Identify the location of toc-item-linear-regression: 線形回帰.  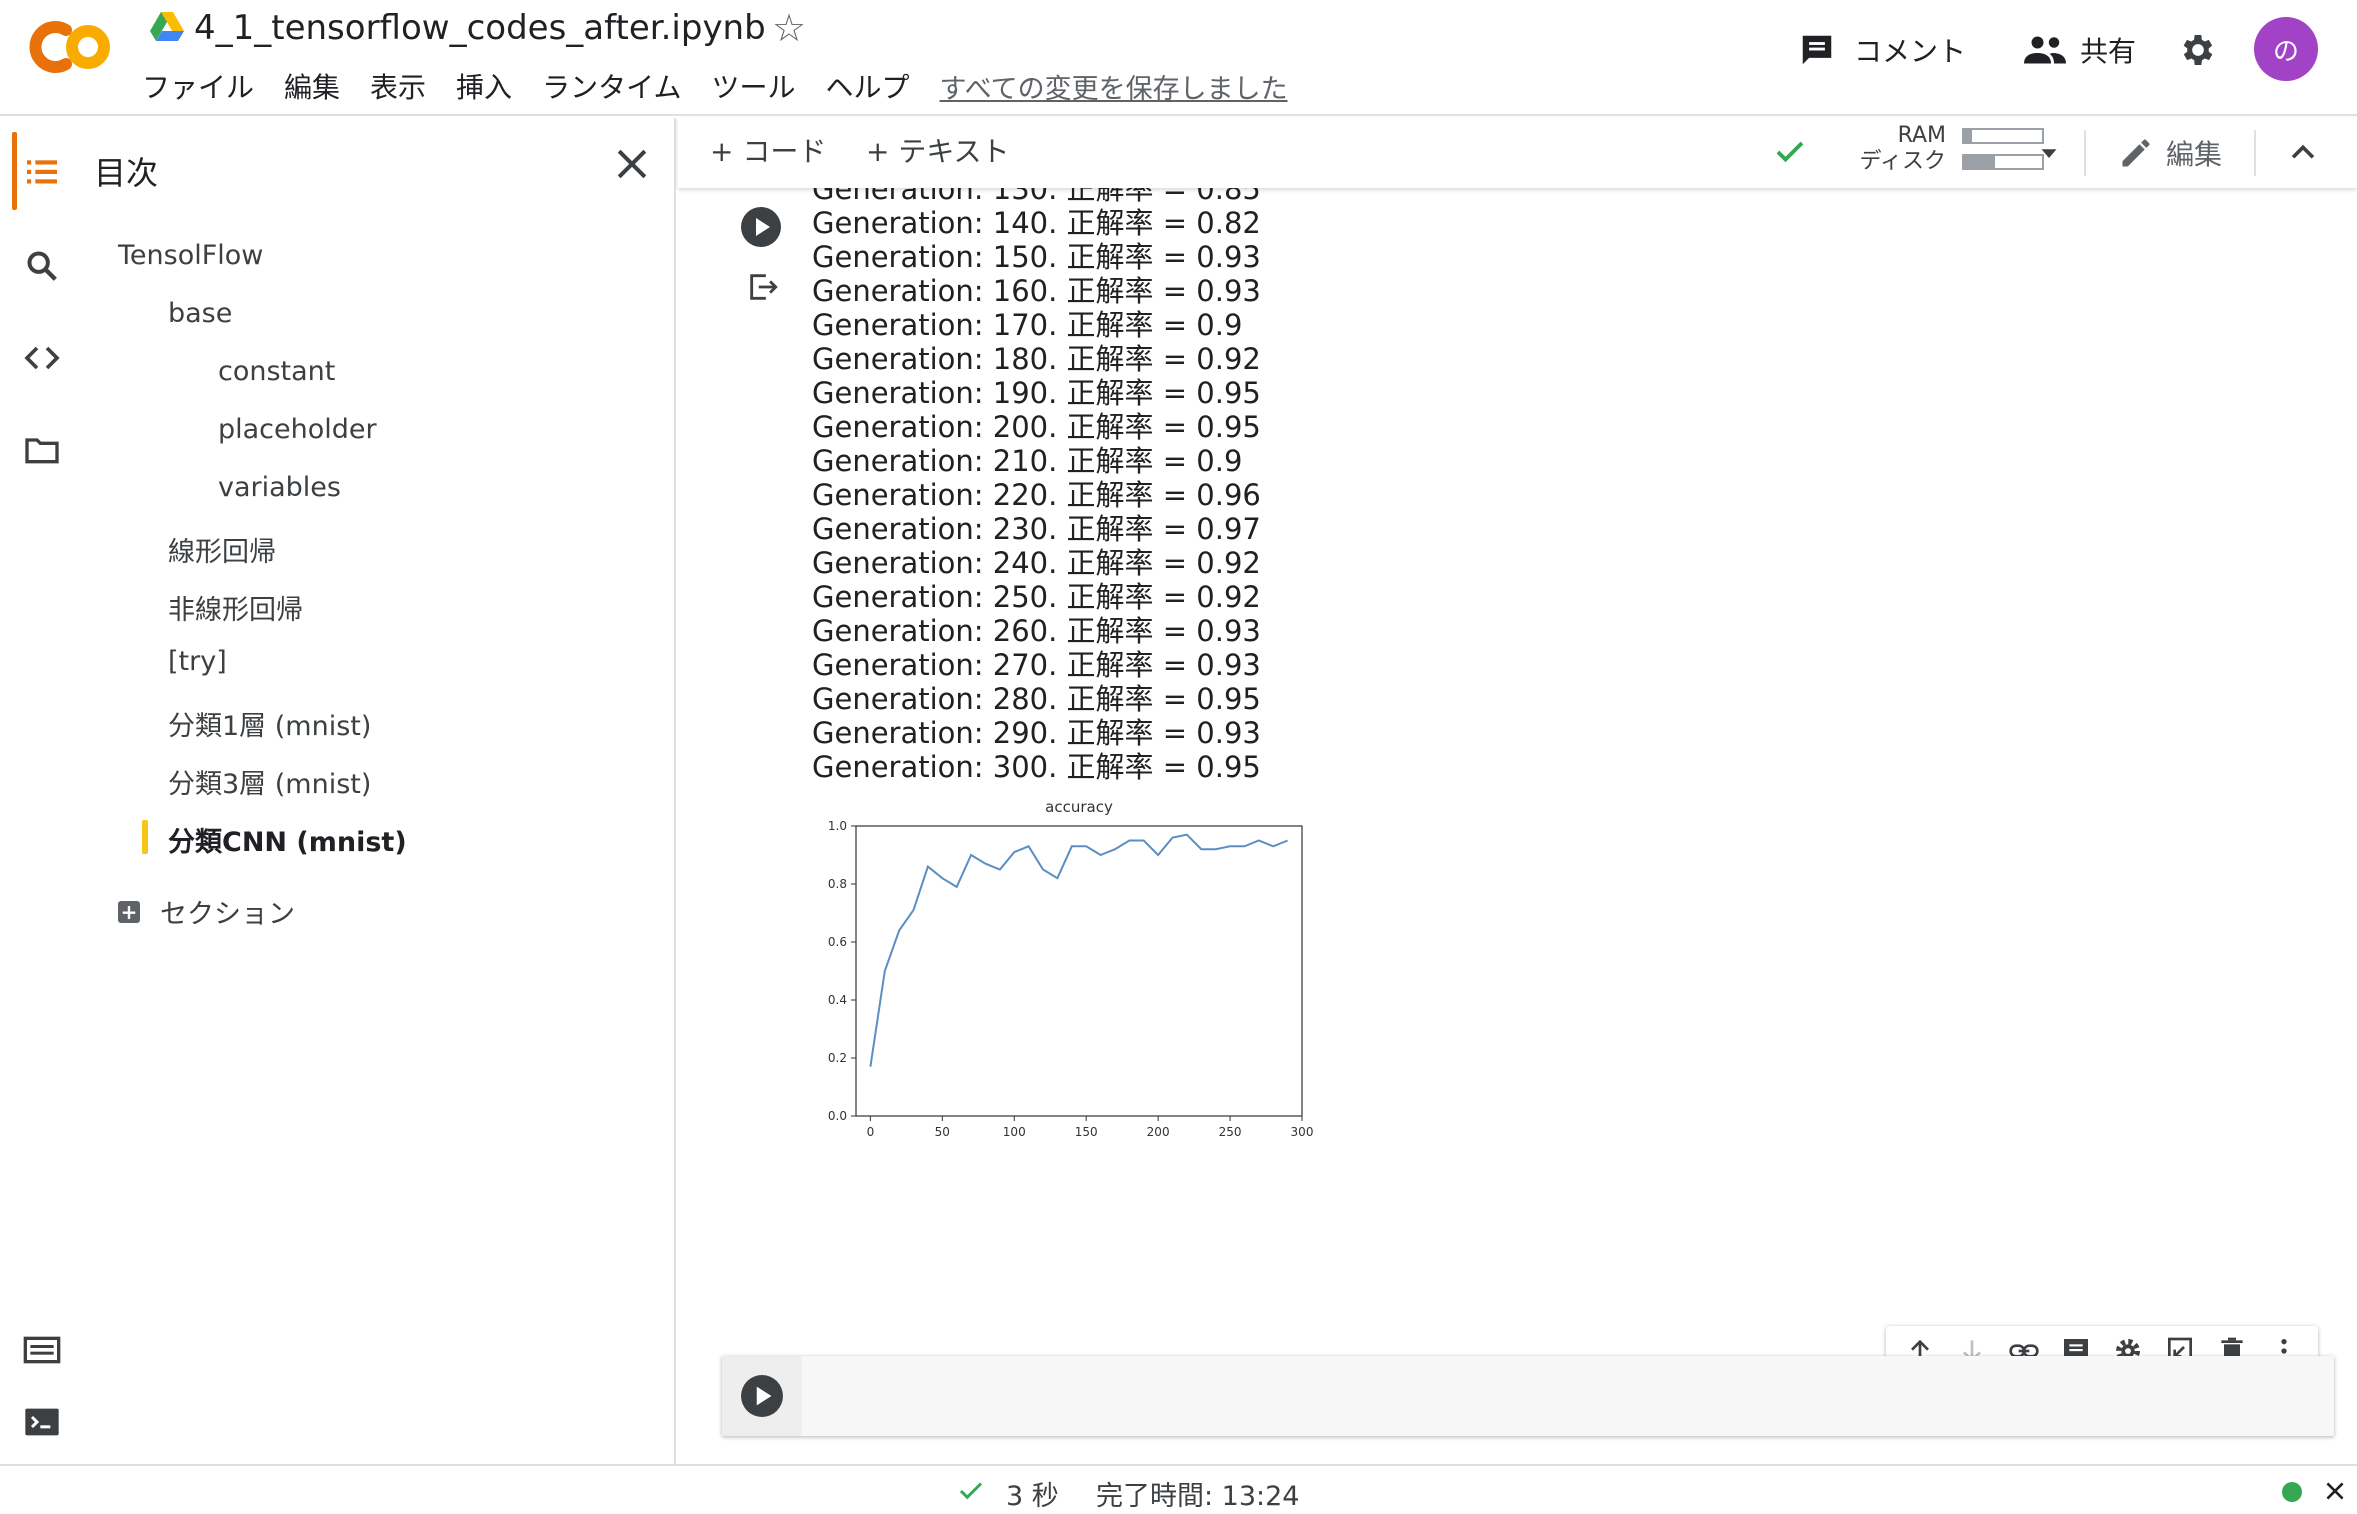
(222, 549).